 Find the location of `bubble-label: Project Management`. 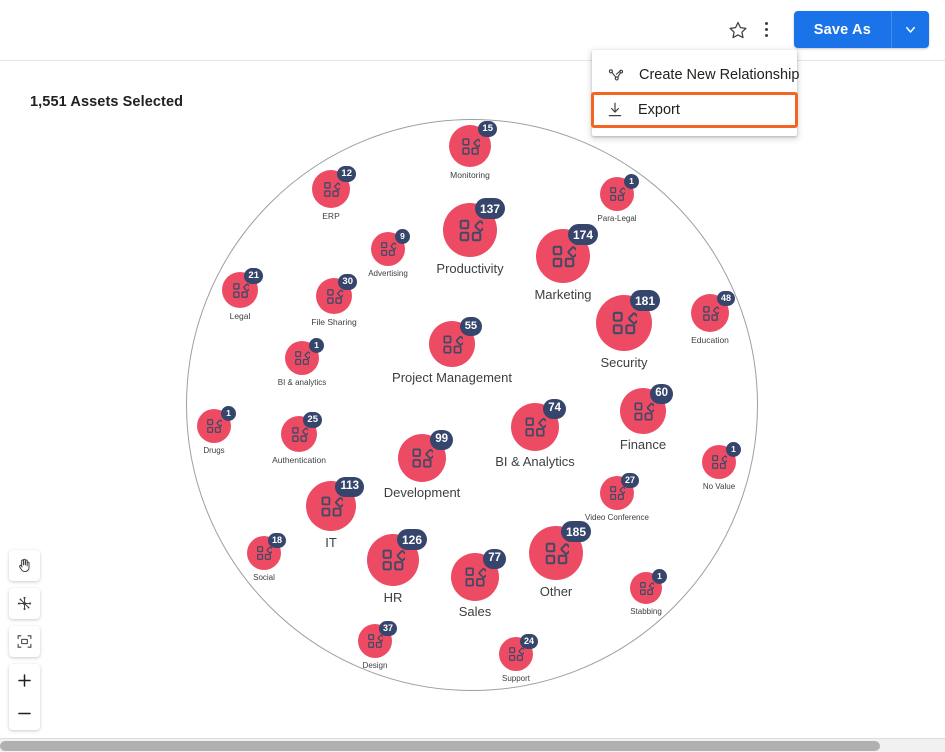

bubble-label: Project Management is located at coordinates (452, 378).